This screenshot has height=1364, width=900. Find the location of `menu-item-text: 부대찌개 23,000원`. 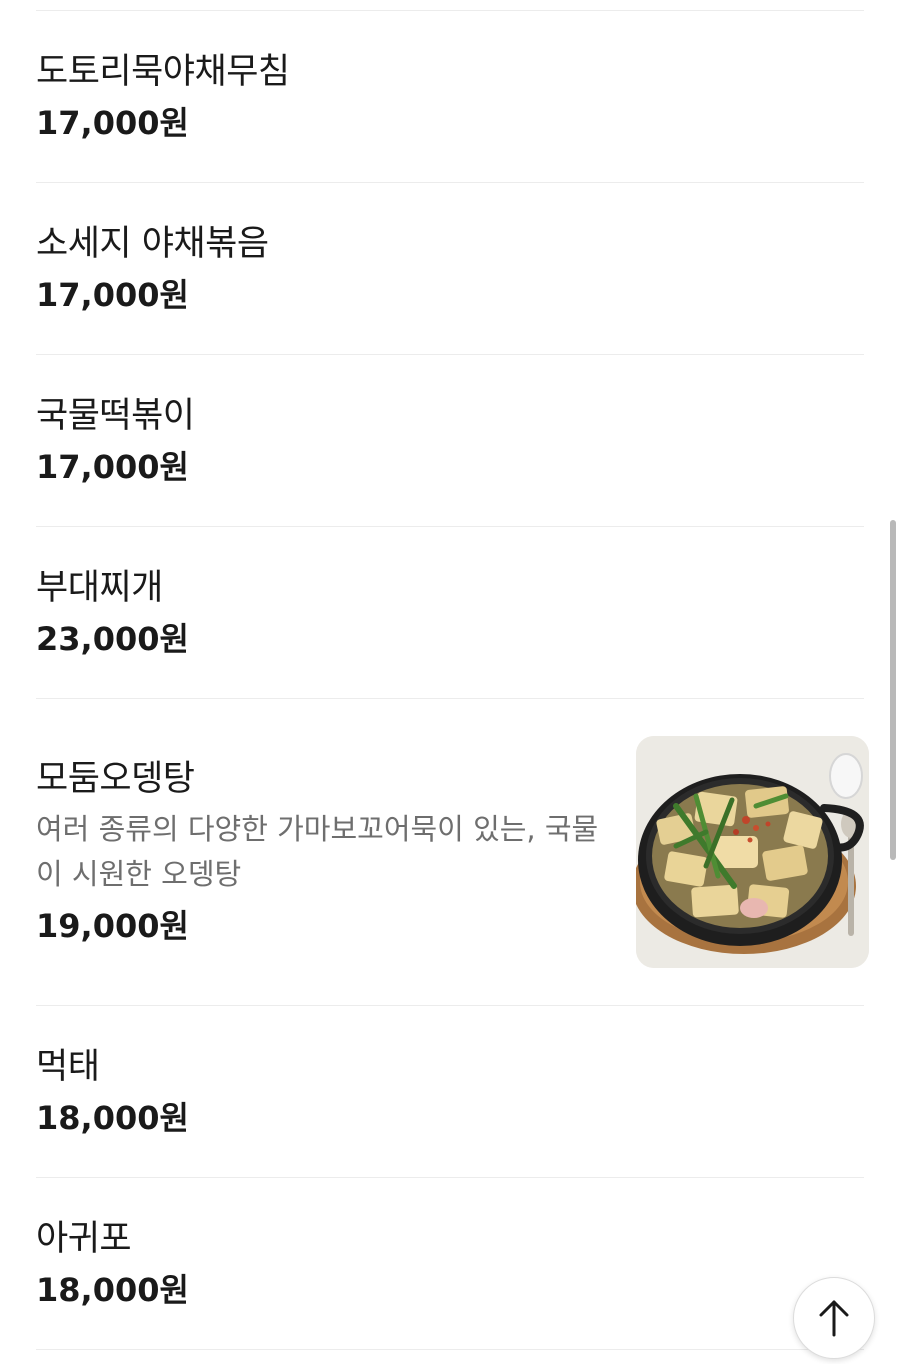

menu-item-text: 부대찌개 23,000원 is located at coordinates (450, 613).